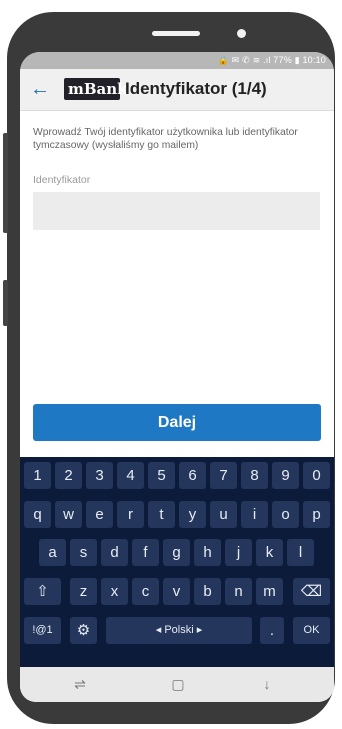 Image resolution: width=342 pixels, height=729 pixels. I want to click on mbank-logo: mBank, so click(96, 89).